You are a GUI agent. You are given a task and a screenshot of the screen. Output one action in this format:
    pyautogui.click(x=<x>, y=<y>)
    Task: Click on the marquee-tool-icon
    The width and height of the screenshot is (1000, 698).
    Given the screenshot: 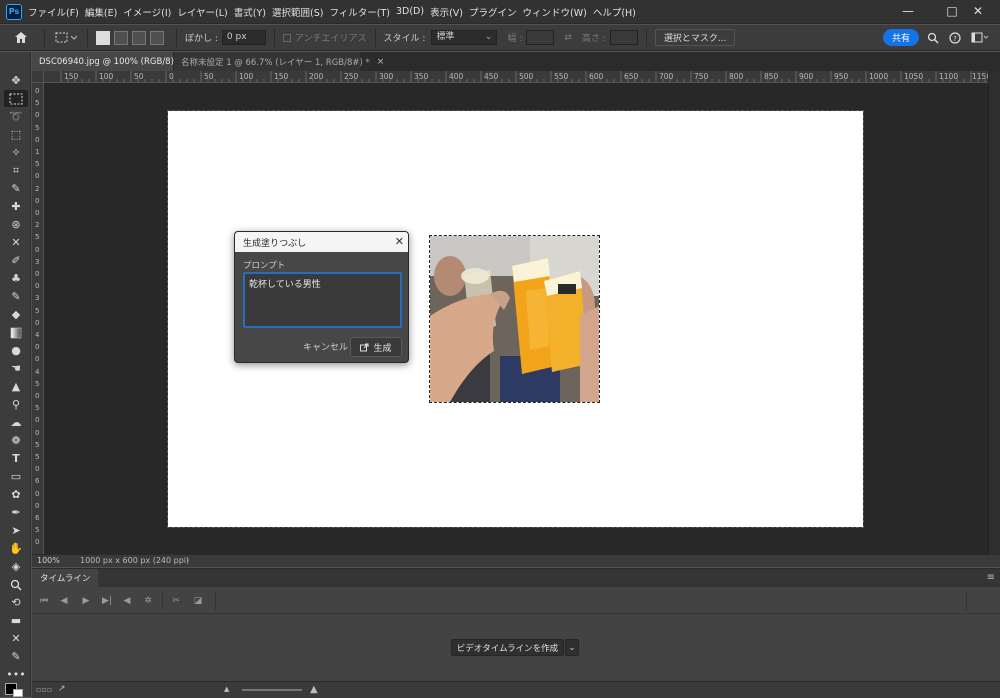 What is the action you would take?
    pyautogui.click(x=16, y=98)
    